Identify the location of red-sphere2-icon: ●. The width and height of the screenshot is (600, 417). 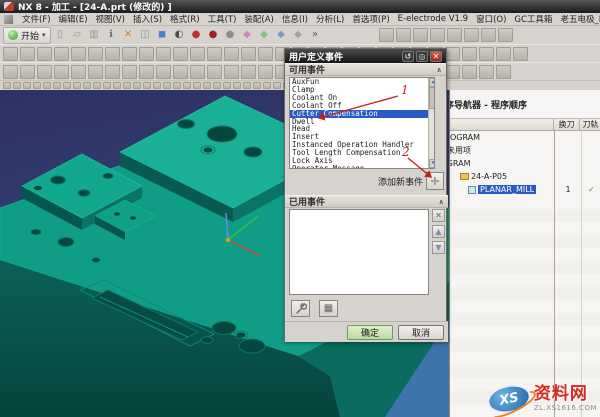
(213, 35).